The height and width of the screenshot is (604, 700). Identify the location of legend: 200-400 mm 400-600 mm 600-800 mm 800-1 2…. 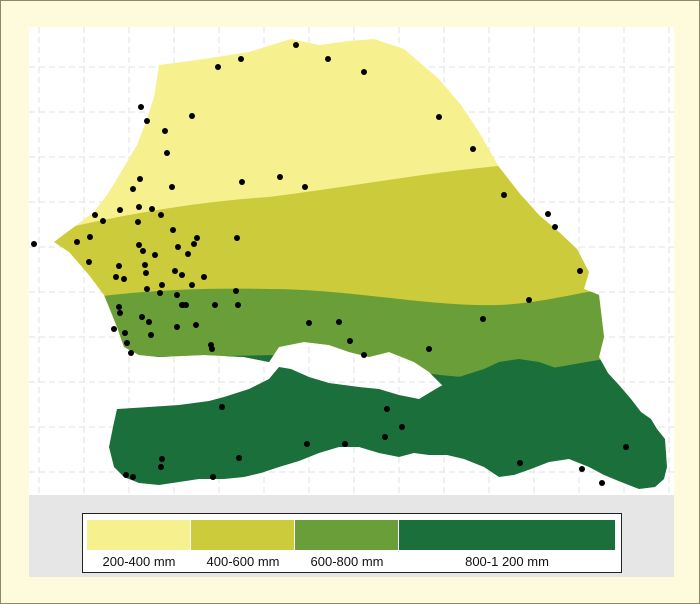
(352, 543).